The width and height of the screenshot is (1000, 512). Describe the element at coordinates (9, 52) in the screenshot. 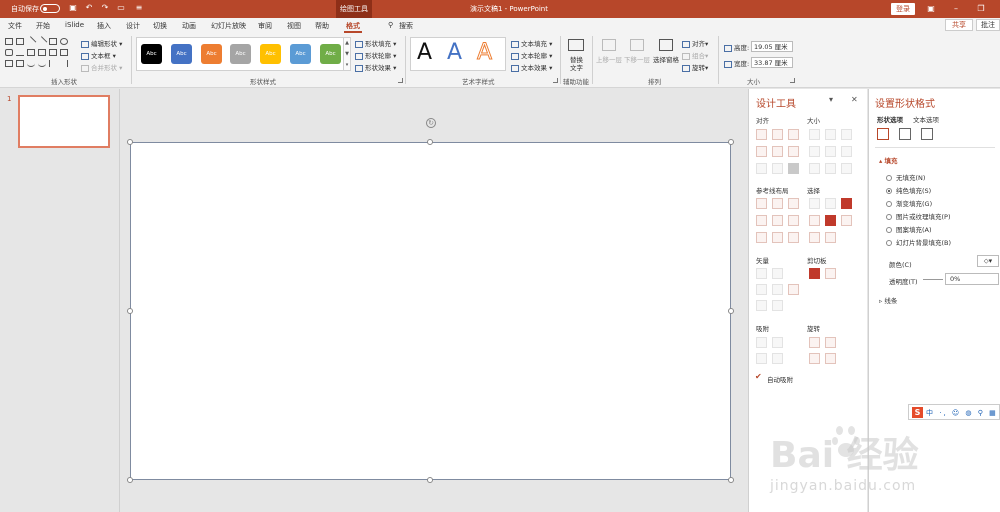

I see `rounded-rect-shape-icon` at that location.